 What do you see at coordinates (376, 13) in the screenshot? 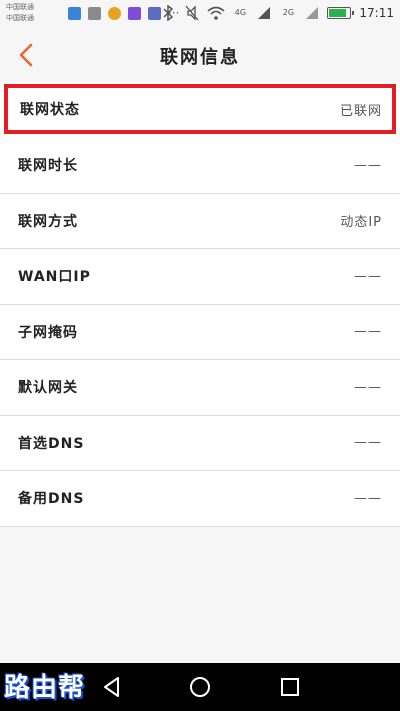
I see `clock: 17:11` at bounding box center [376, 13].